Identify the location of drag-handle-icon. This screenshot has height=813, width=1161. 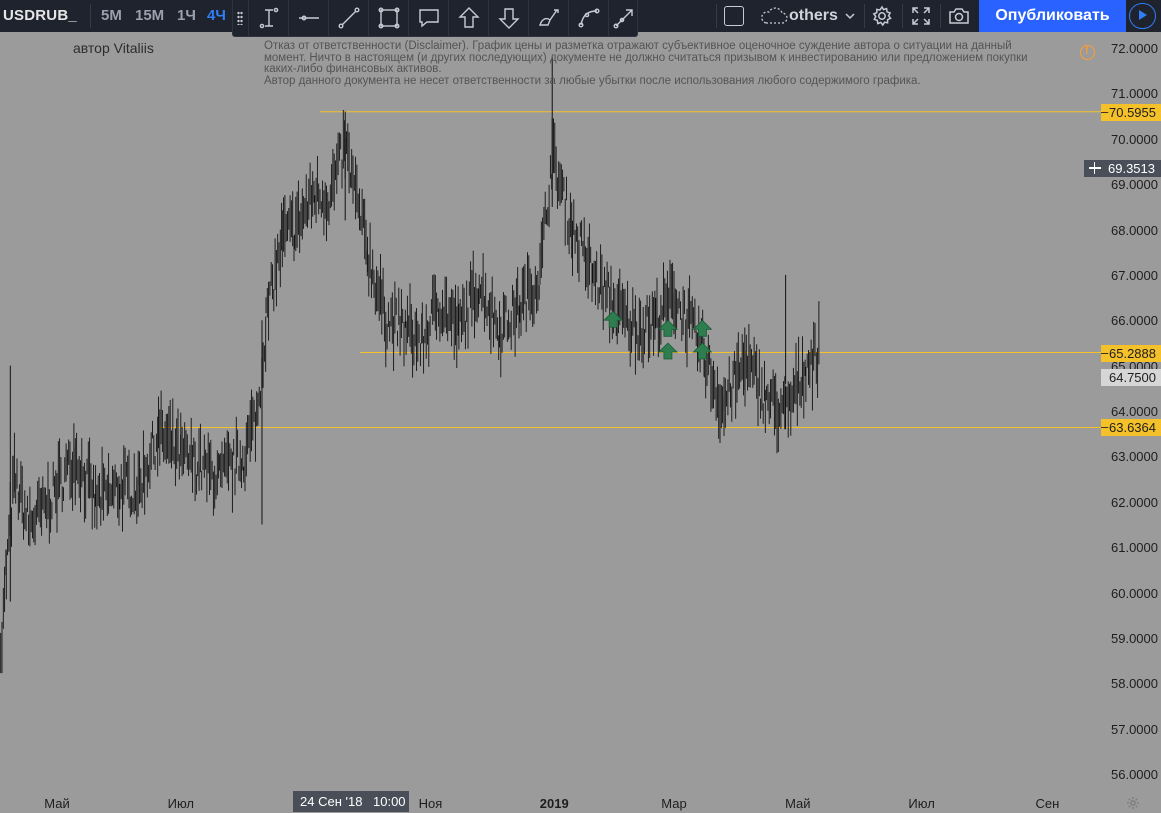
(240, 18).